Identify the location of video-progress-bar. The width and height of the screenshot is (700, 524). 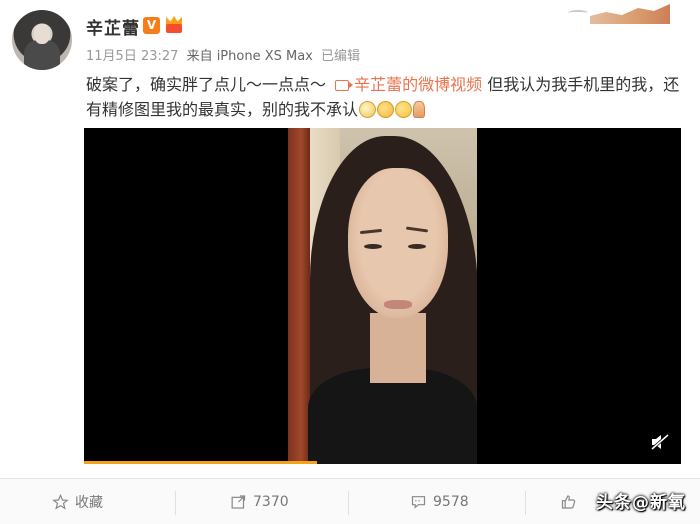
(200, 462).